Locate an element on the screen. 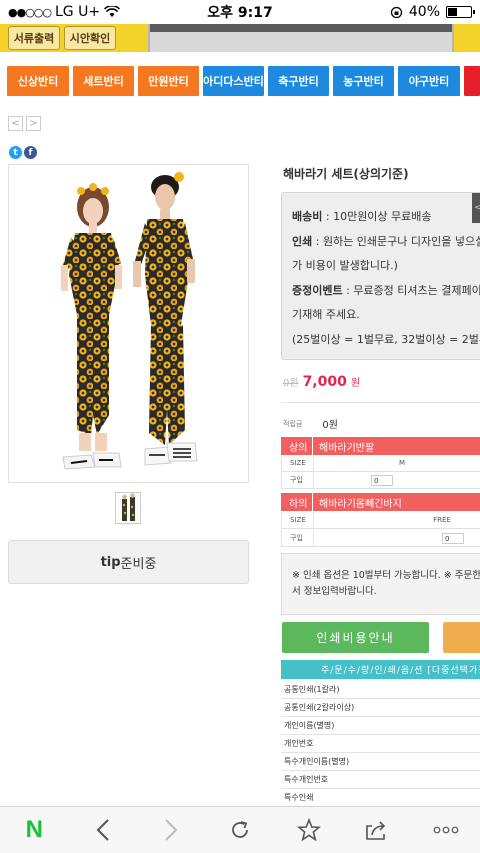  points-value: 0원 is located at coordinates (330, 425).